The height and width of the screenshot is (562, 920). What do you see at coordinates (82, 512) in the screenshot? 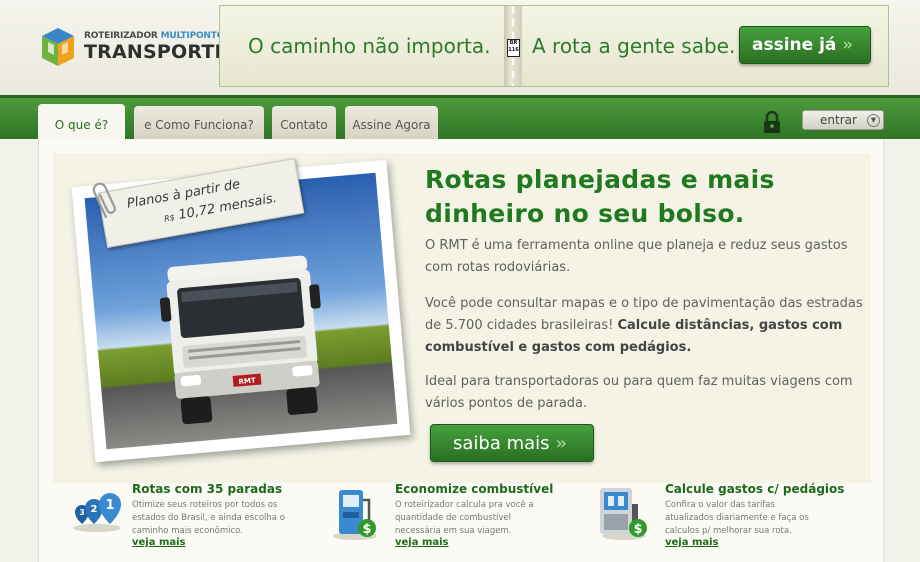
I see `svg-text: 3` at bounding box center [82, 512].